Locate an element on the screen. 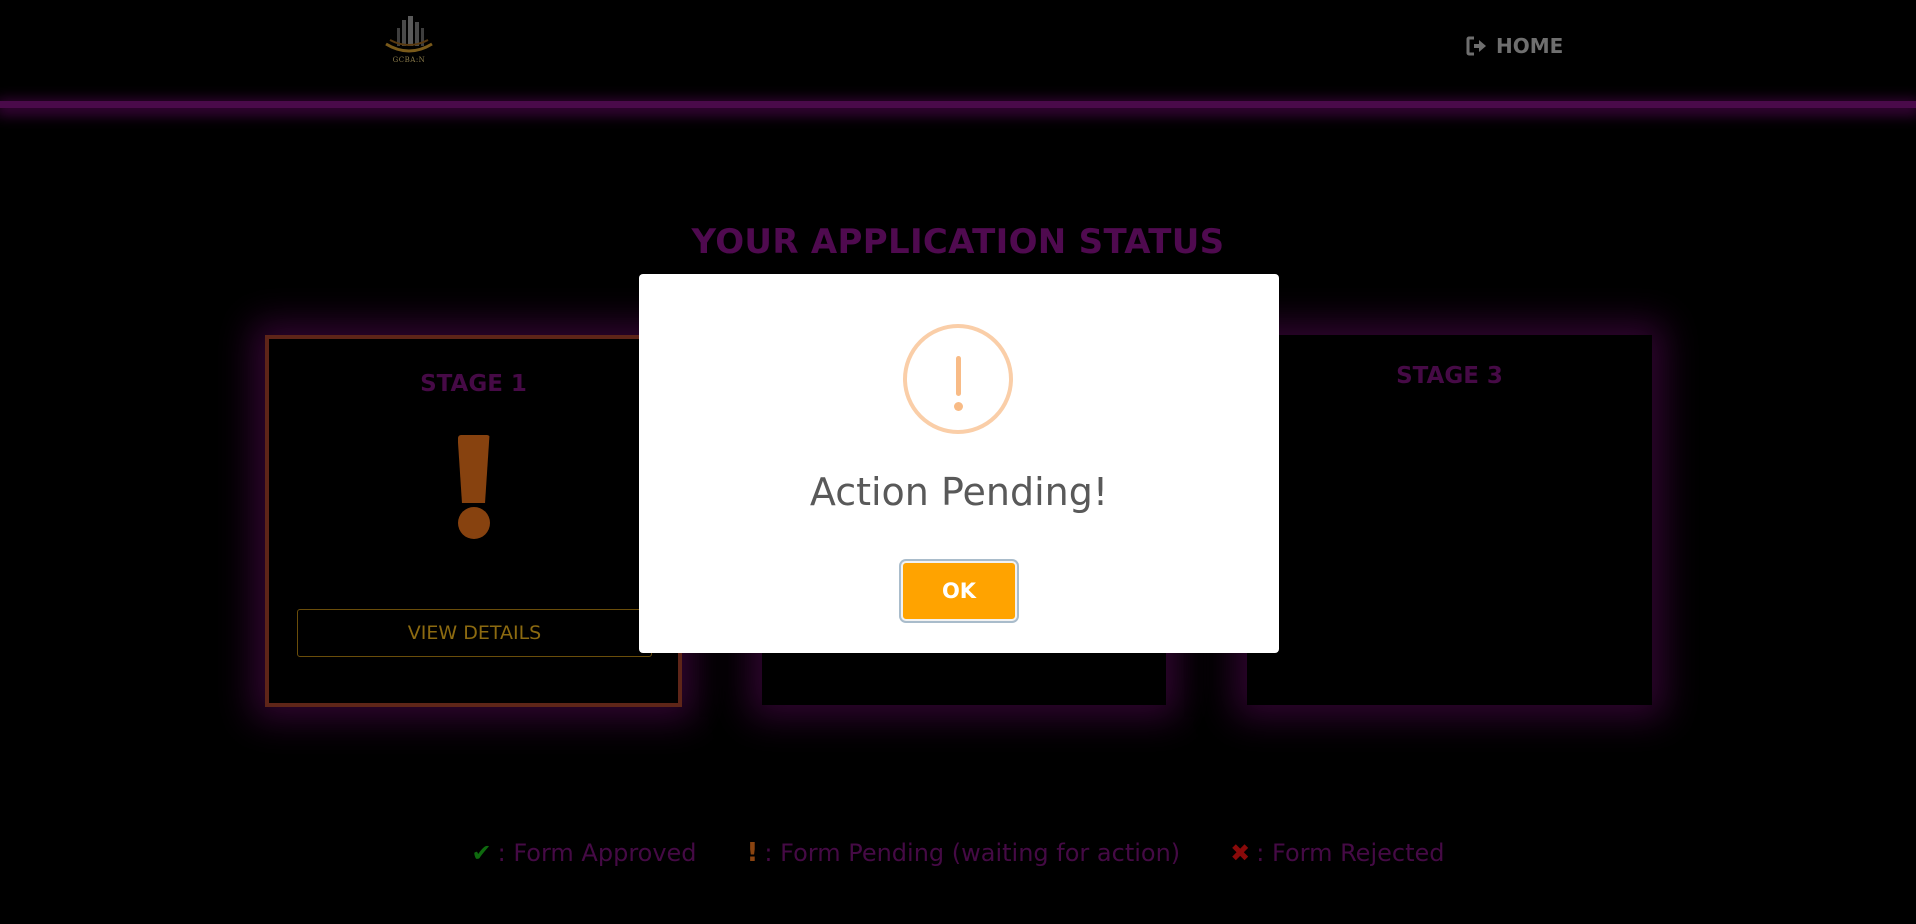 This screenshot has height=924, width=1916. nav-home-link: HOME is located at coordinates (1514, 46).